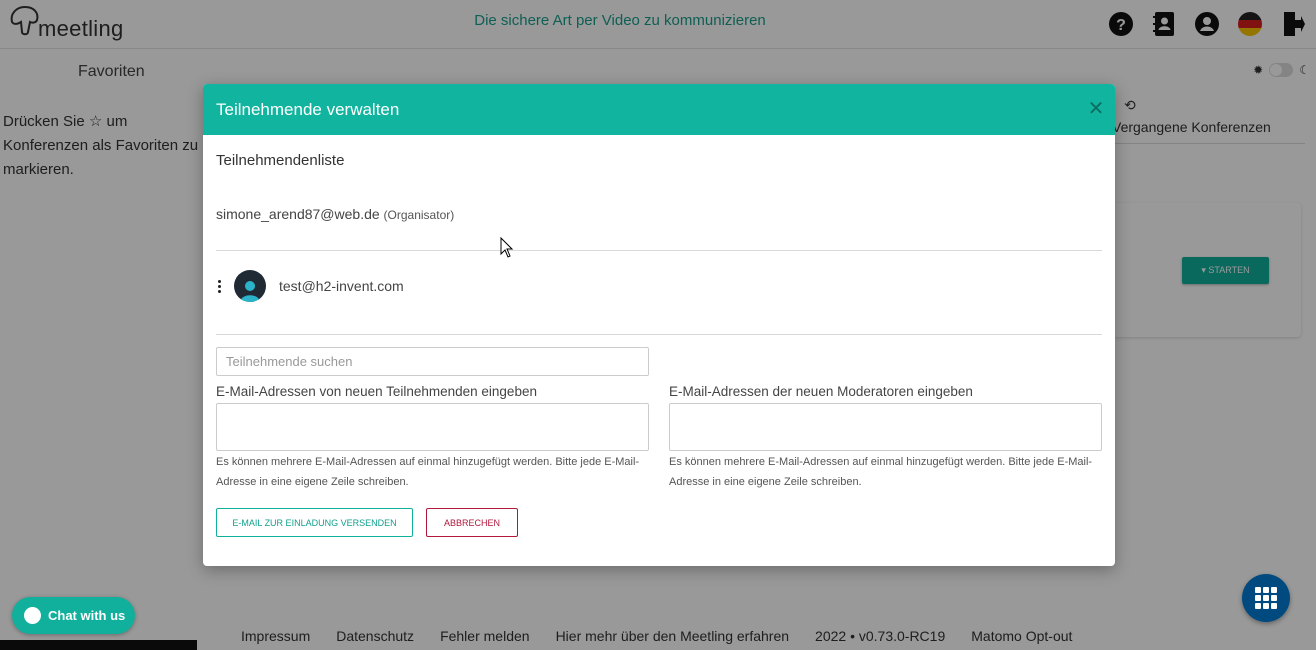 The image size is (1316, 650). I want to click on user-avatar-icon, so click(250, 291).